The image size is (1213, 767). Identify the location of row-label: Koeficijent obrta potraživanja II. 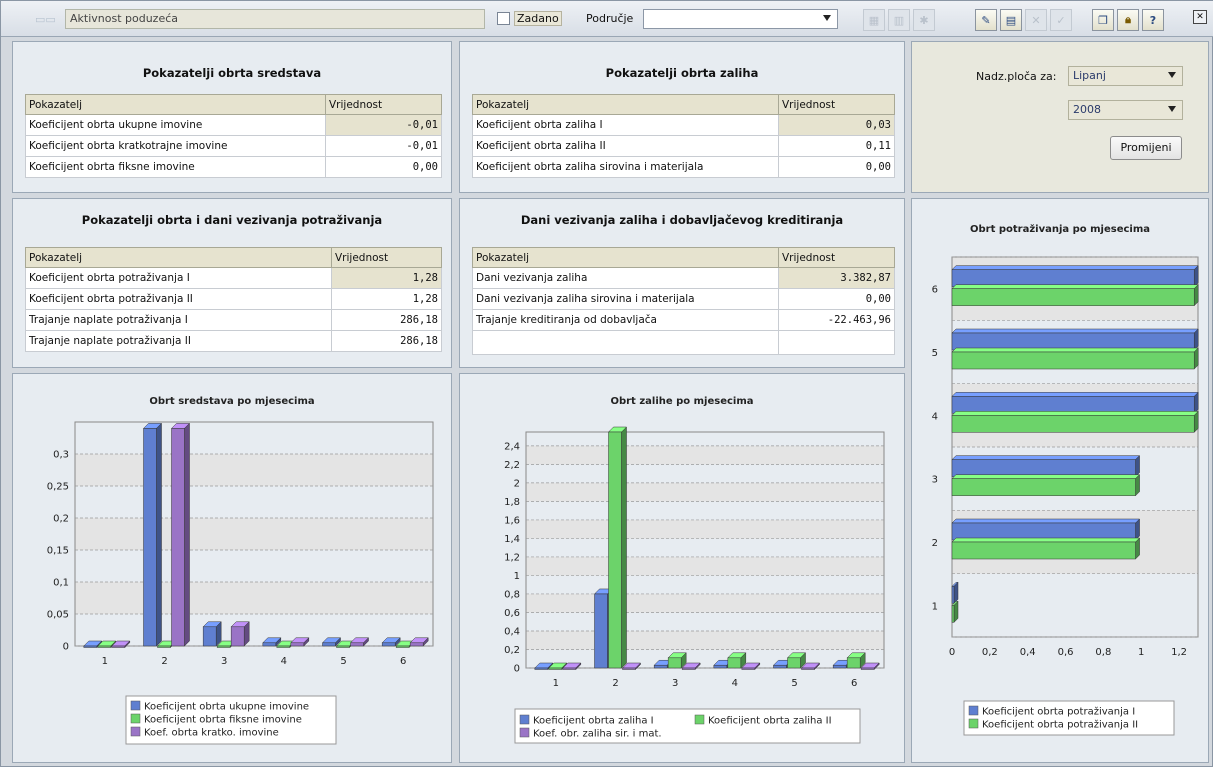
(178, 299).